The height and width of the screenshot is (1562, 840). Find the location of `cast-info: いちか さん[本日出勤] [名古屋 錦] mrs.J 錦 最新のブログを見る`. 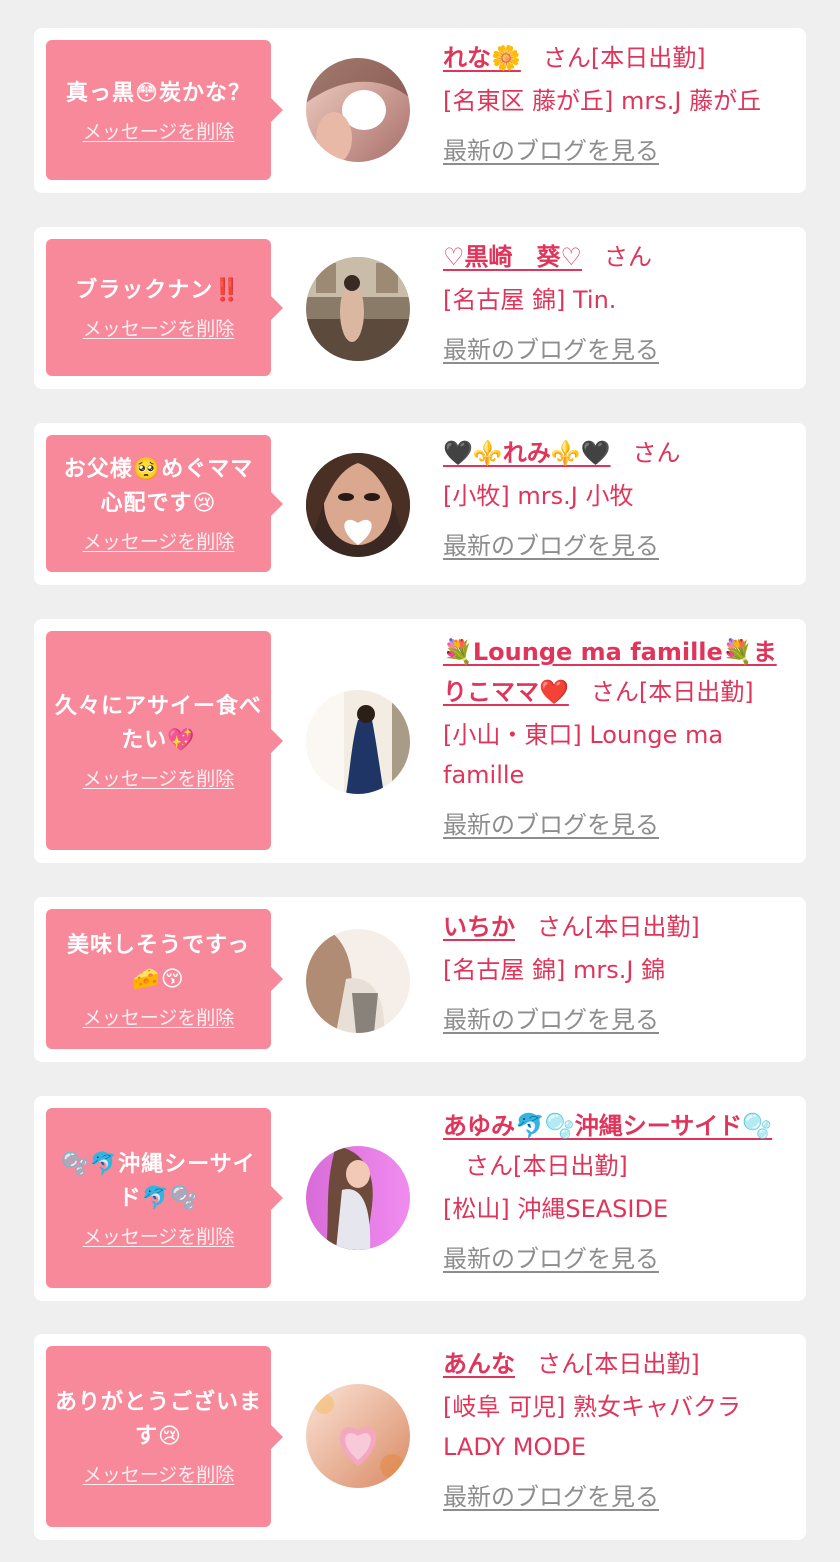

cast-info: いちか さん[本日出勤] [名古屋 錦] mrs.J 錦 最新のブログを見る is located at coordinates (619, 973).